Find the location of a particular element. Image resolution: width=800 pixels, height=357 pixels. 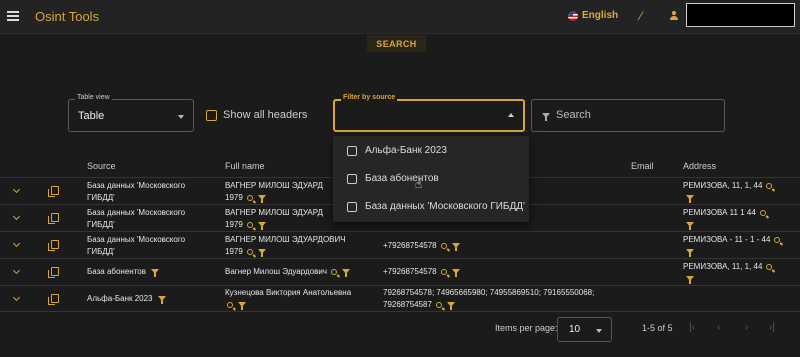

source-option-alfa-bank: Альфа-Банк 2023 is located at coordinates (397, 150).